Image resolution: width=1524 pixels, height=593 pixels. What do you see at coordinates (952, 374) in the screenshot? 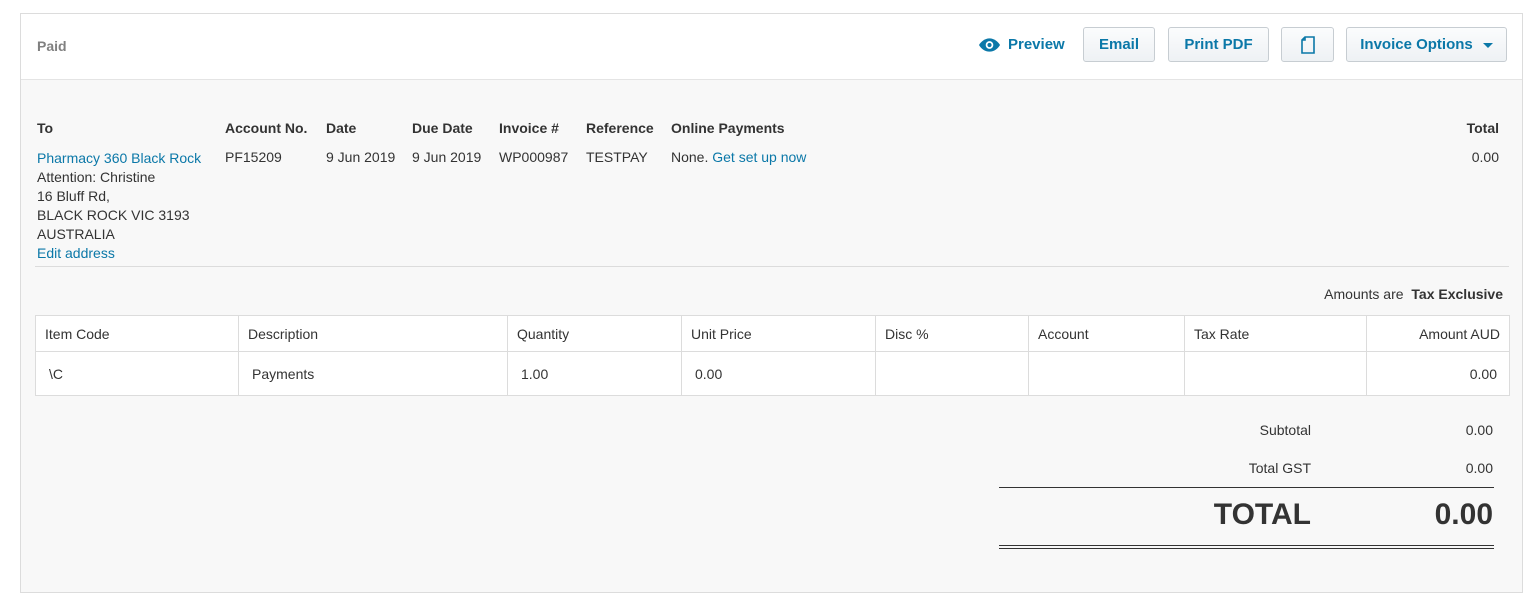
I see `cell-disc` at bounding box center [952, 374].